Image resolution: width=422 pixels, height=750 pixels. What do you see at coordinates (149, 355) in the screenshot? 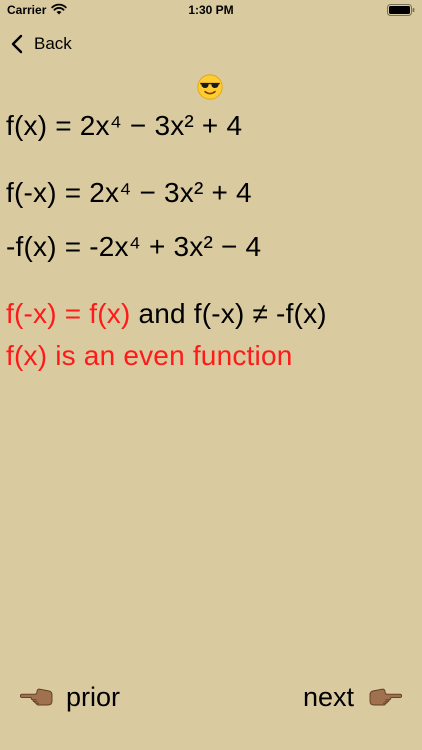
I see `conclusion-statement: f(x) is an even function` at bounding box center [149, 355].